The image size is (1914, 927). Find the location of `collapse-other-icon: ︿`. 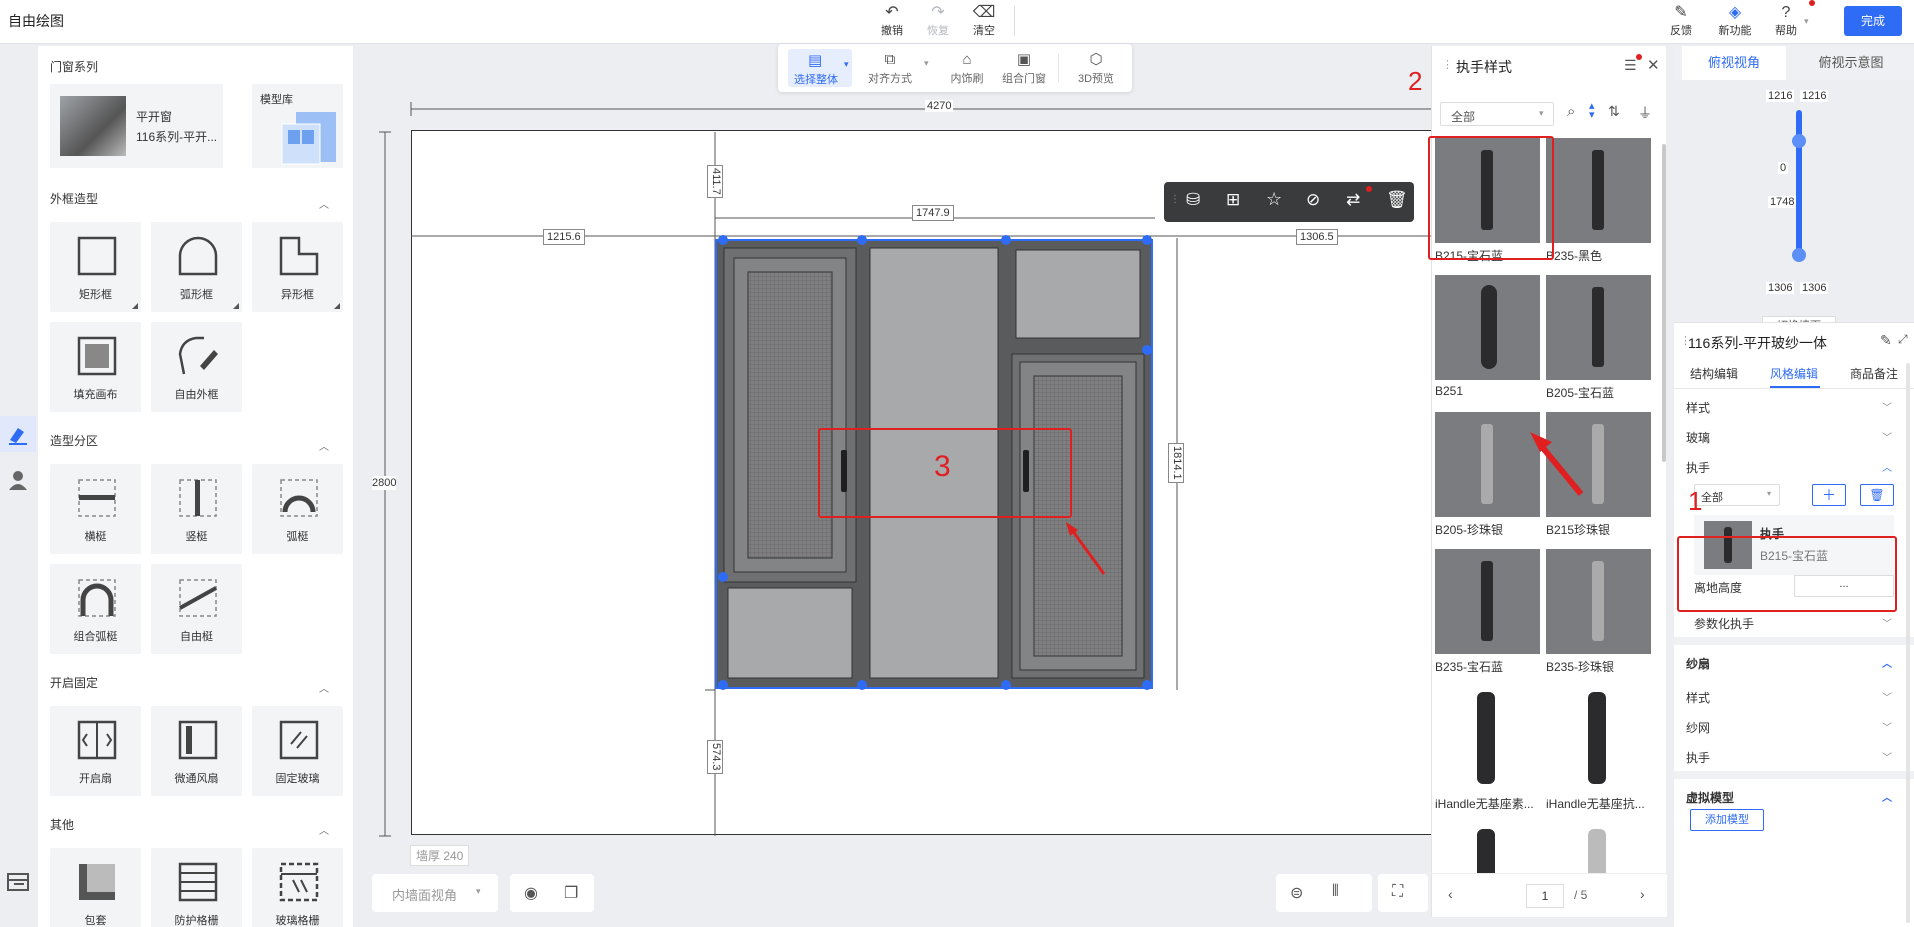

collapse-other-icon: ︿ is located at coordinates (324, 829).